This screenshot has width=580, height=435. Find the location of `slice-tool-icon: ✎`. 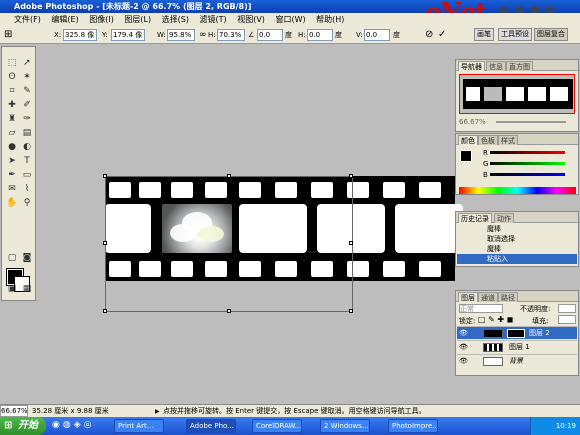

slice-tool-icon: ✎ is located at coordinates (27, 91).